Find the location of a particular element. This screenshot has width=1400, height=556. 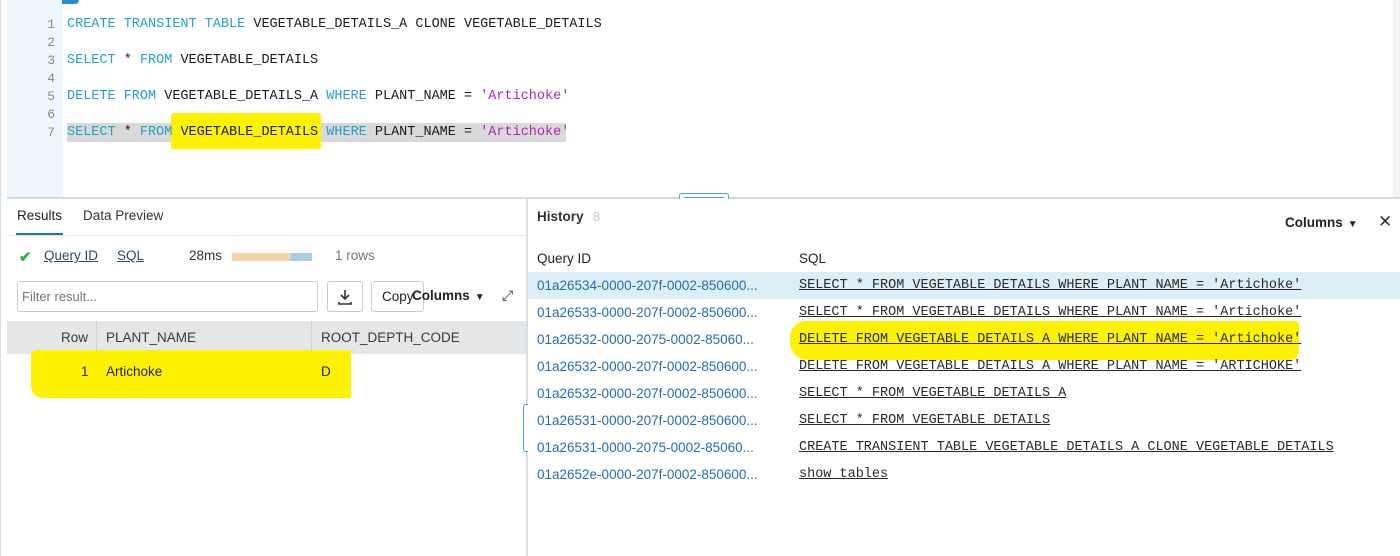

marker-highlight is located at coordinates (191, 374).